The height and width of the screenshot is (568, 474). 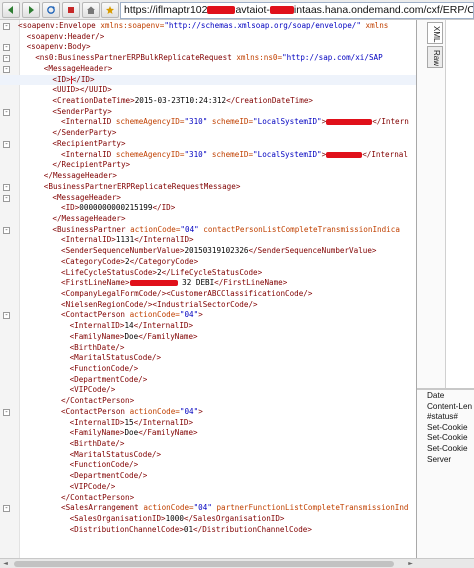 What do you see at coordinates (97, 347) in the screenshot?
I see `xml-line-code: <BirthDate/>` at bounding box center [97, 347].